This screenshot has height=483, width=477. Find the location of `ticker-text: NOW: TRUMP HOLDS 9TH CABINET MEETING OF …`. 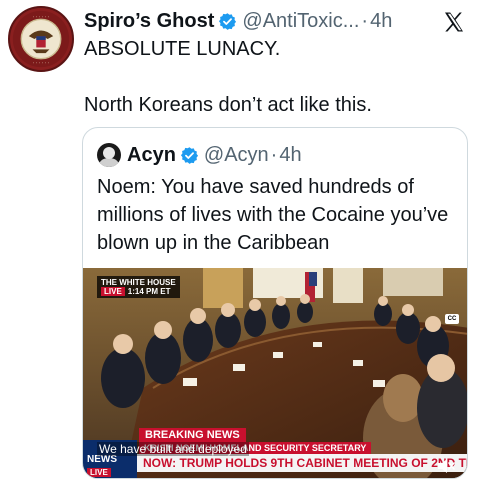

ticker-text: NOW: TRUMP HOLDS 9TH CABINET MEETING OF … is located at coordinates (305, 463).